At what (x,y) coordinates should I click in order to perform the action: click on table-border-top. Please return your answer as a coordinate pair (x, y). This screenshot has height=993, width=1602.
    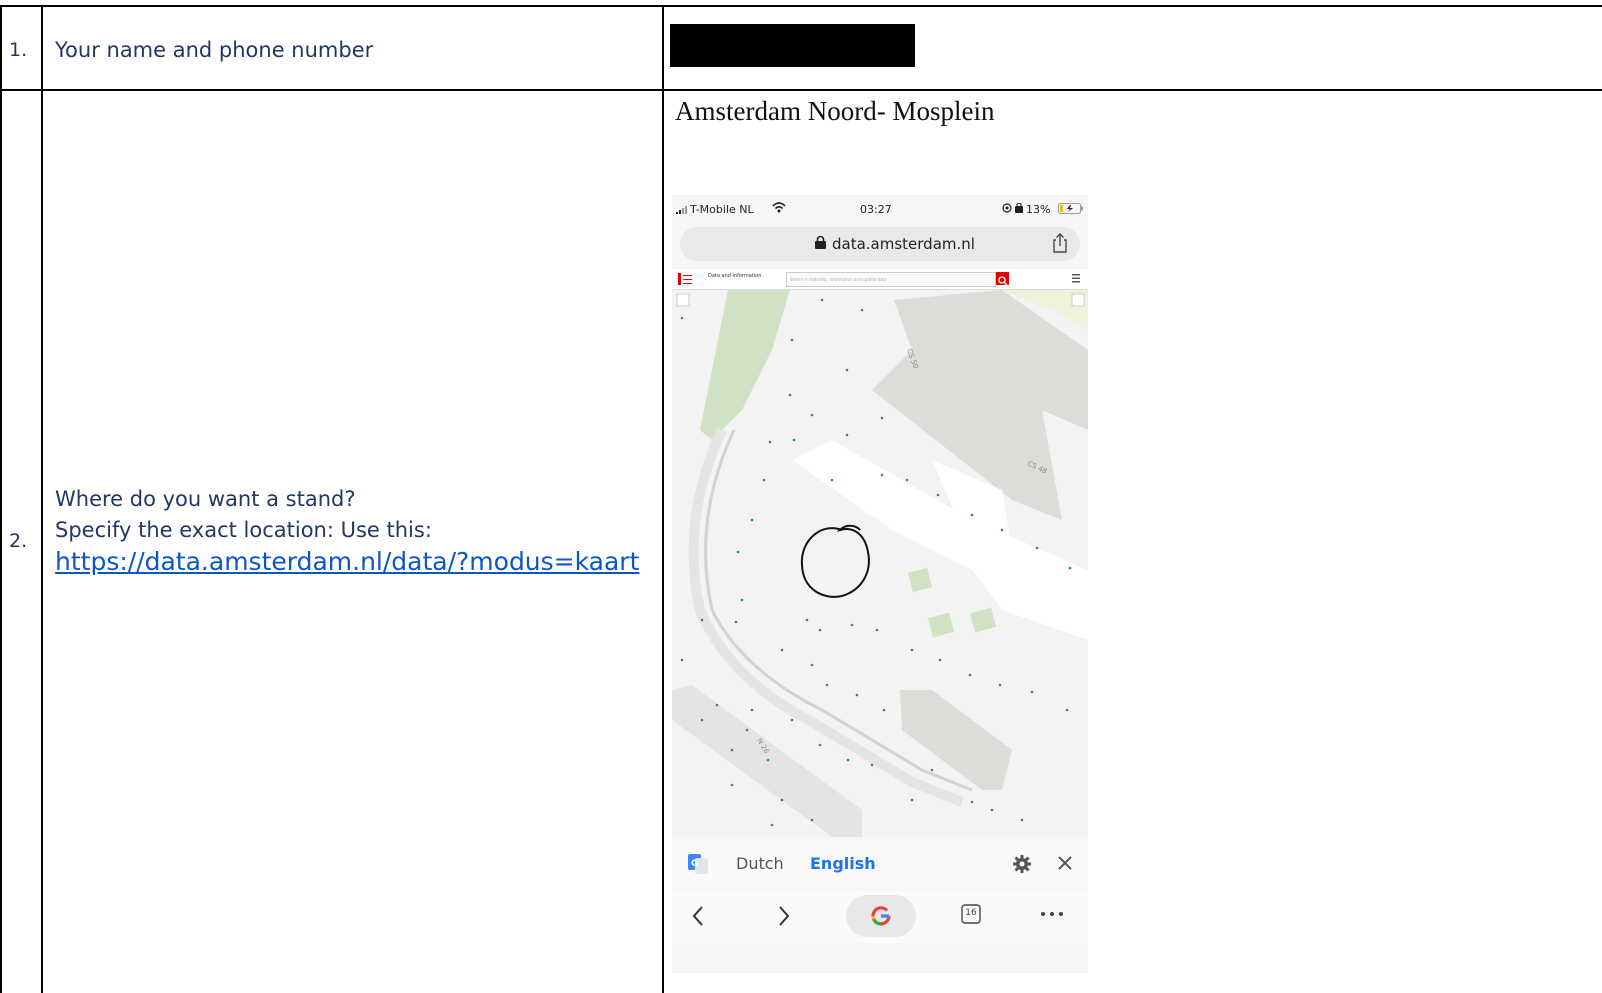
    Looking at the image, I should click on (801, 6).